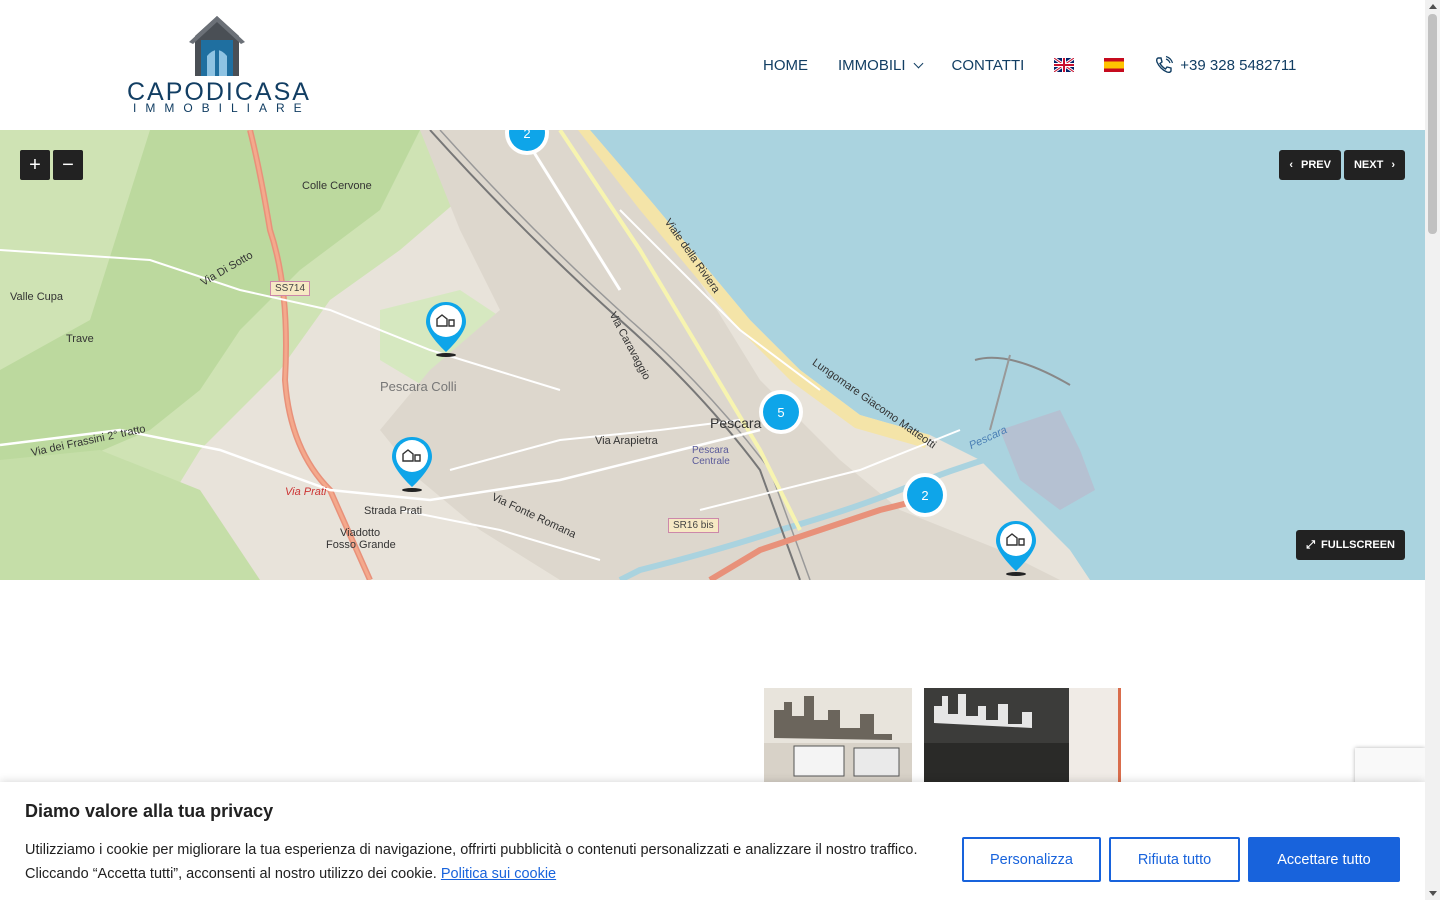 The image size is (1440, 900). Describe the element at coordinates (736, 423) in the screenshot. I see `map-label: Pescara` at that location.